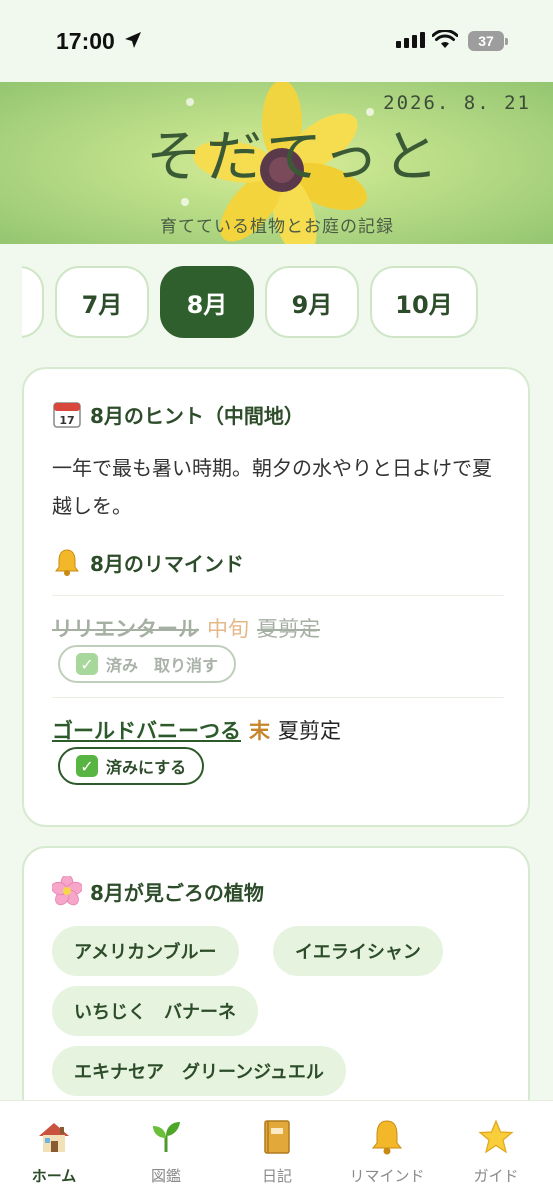  What do you see at coordinates (125, 628) in the screenshot?
I see `reminder-plant-link: リリエンタール` at bounding box center [125, 628].